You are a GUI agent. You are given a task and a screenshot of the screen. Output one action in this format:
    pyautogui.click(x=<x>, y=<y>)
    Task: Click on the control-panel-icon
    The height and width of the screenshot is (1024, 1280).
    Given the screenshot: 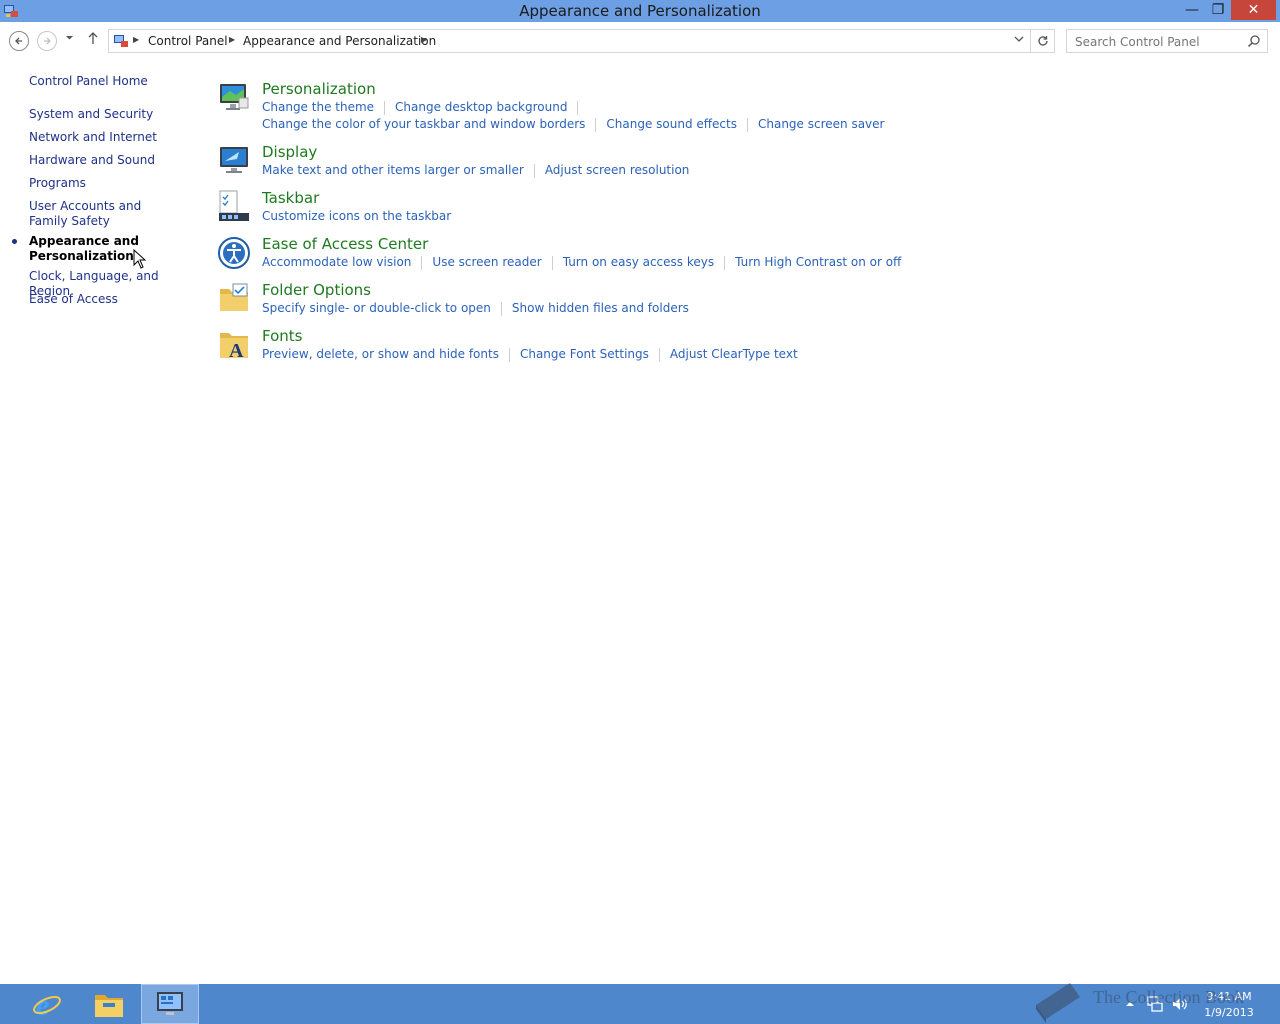 What is the action you would take?
    pyautogui.click(x=170, y=1003)
    